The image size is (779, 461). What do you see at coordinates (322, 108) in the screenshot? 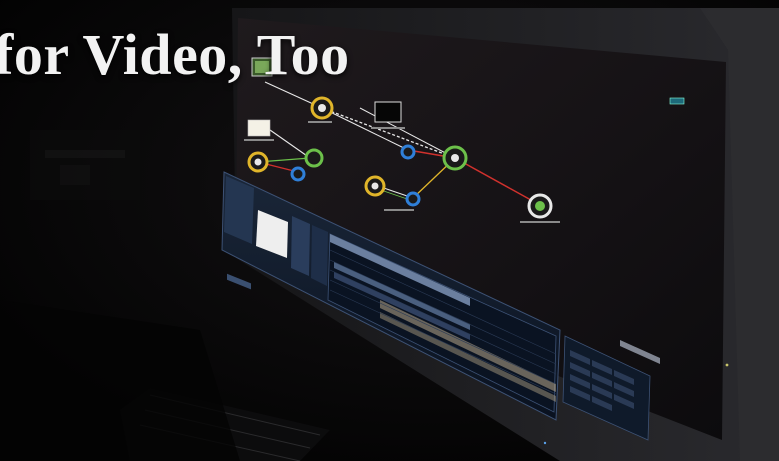
I see `process-node-icon` at bounding box center [322, 108].